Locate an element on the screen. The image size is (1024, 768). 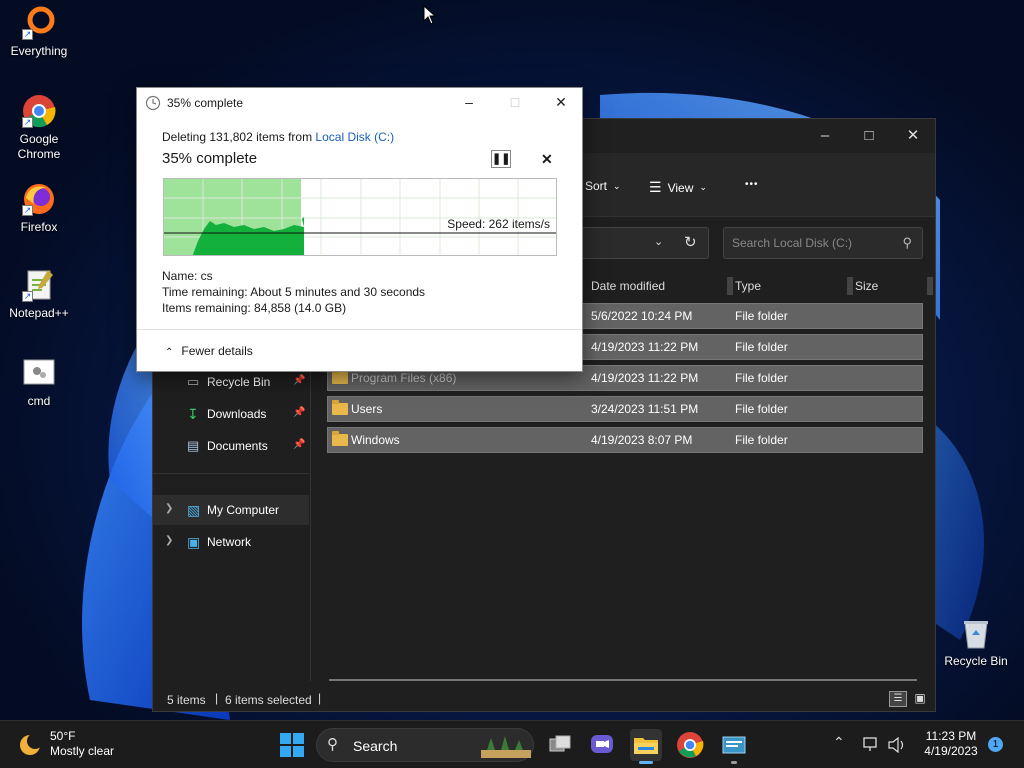
task-view-button is located at coordinates (560, 745).